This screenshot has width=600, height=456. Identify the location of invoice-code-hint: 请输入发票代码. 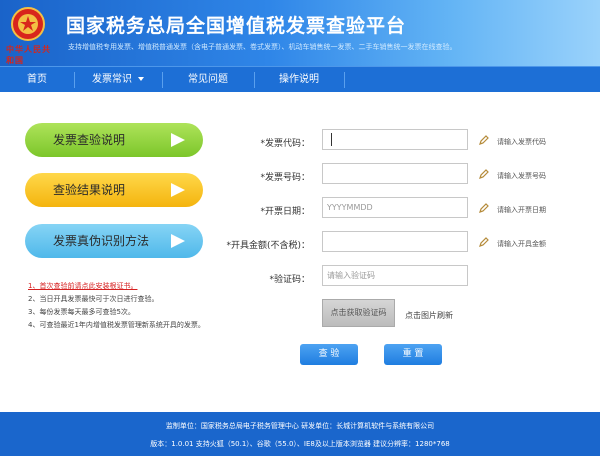
(521, 142).